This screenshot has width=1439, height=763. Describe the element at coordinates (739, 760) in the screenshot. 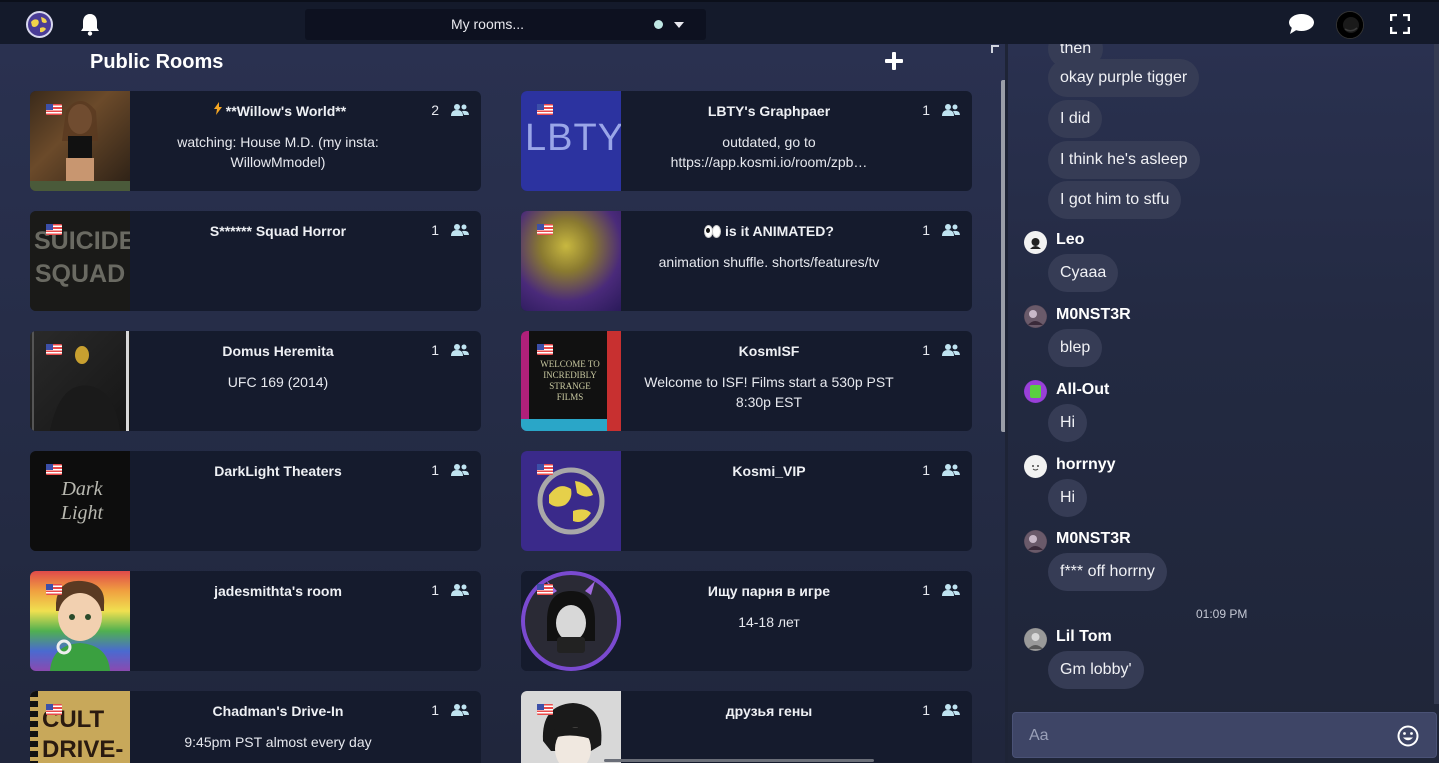

I see `horizontal-scrollbar-thumb` at that location.